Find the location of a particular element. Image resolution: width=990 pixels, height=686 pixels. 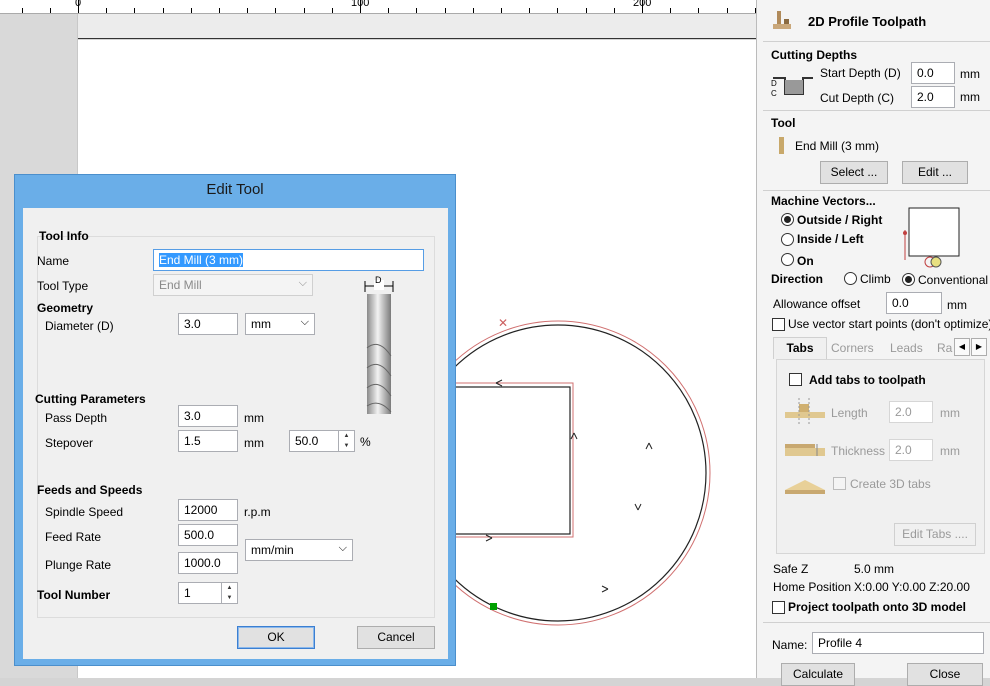

ruler-label: 200 is located at coordinates (642, 4).